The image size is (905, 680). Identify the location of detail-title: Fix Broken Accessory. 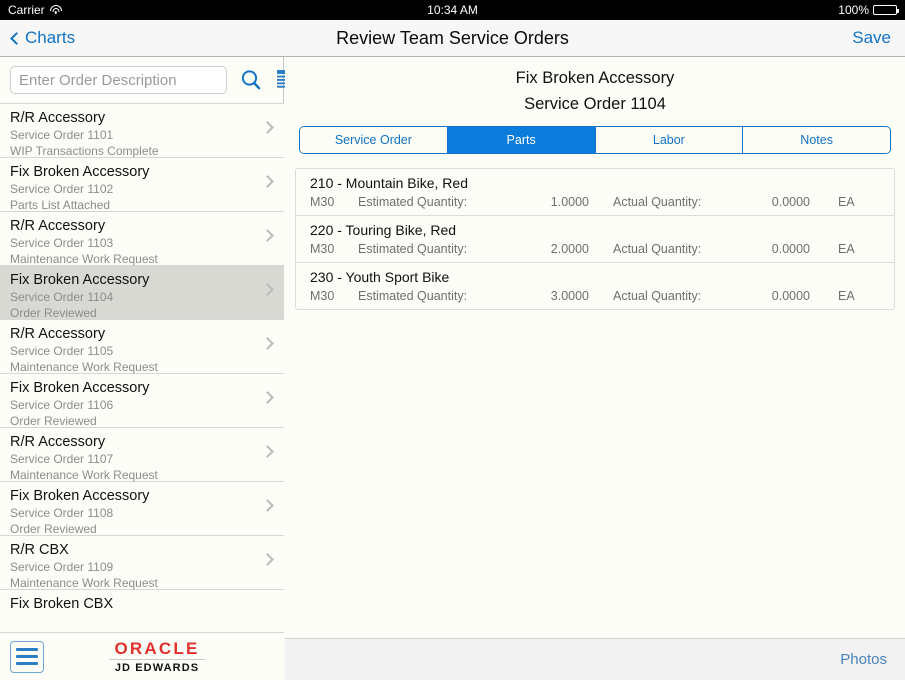
(595, 78).